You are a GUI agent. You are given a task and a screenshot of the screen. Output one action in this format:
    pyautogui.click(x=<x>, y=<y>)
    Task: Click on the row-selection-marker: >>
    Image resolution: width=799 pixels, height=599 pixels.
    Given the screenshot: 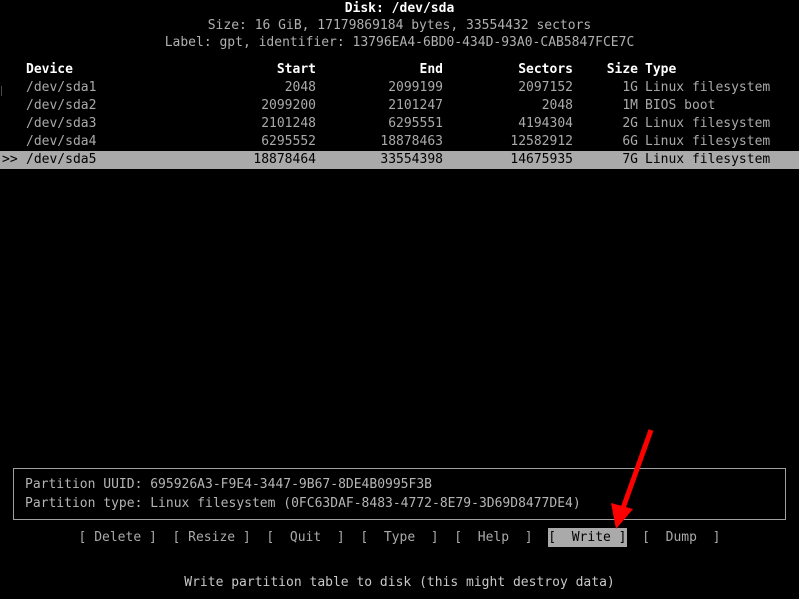 What is the action you would take?
    pyautogui.click(x=10, y=159)
    